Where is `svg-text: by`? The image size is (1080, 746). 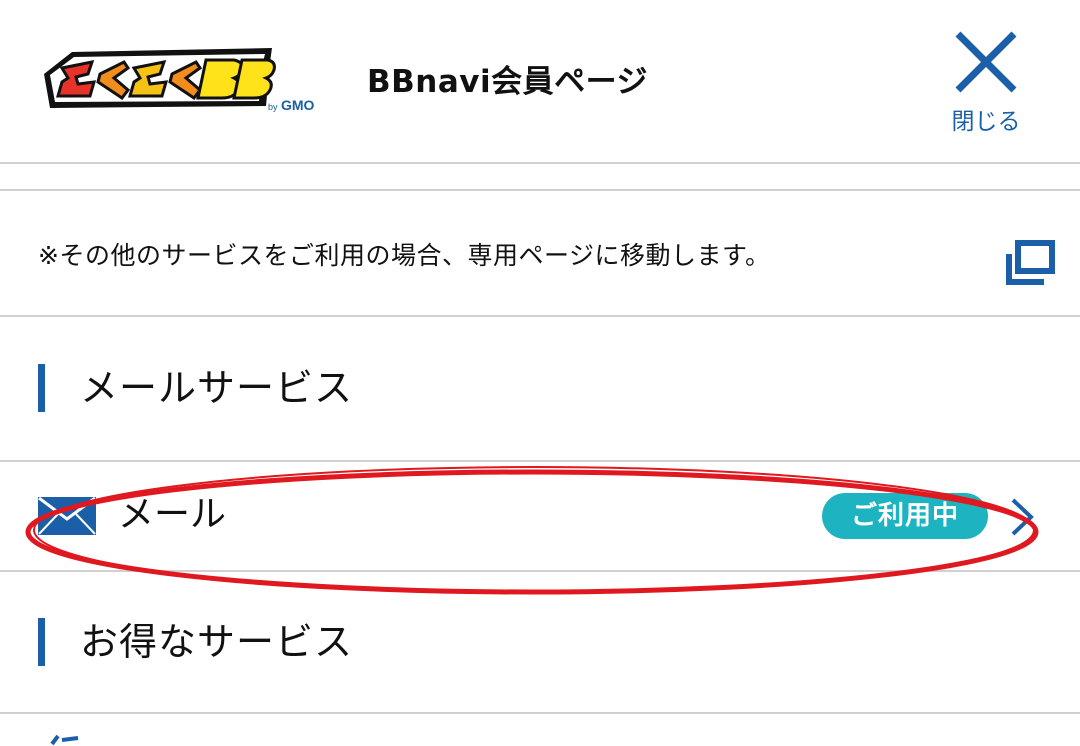 svg-text: by is located at coordinates (273, 107).